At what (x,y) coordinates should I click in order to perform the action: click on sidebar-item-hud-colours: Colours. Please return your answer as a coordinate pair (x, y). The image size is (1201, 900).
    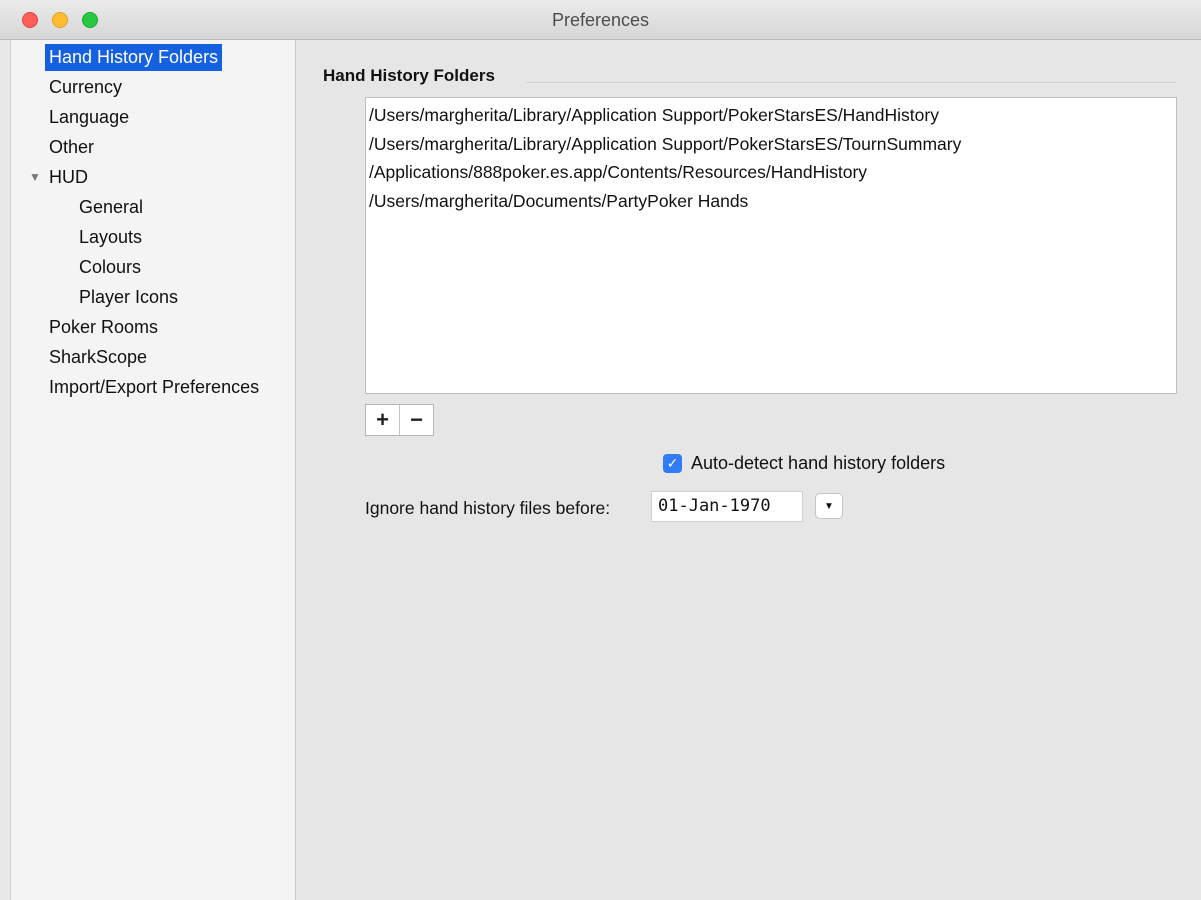
    Looking at the image, I should click on (110, 267).